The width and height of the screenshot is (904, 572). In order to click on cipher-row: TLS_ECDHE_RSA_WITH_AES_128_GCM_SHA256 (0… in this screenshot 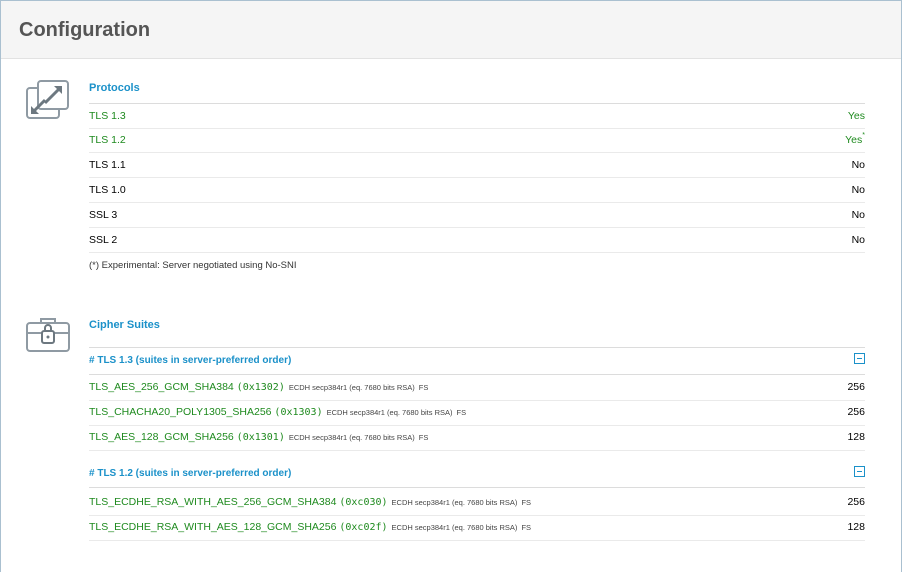, I will do `click(477, 528)`.